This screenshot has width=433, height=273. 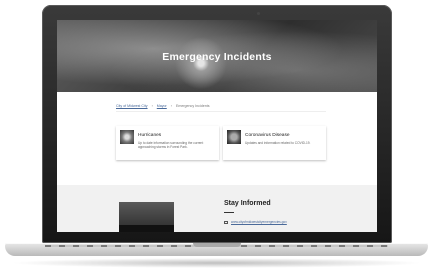 I want to click on laptop-base, so click(x=216, y=249).